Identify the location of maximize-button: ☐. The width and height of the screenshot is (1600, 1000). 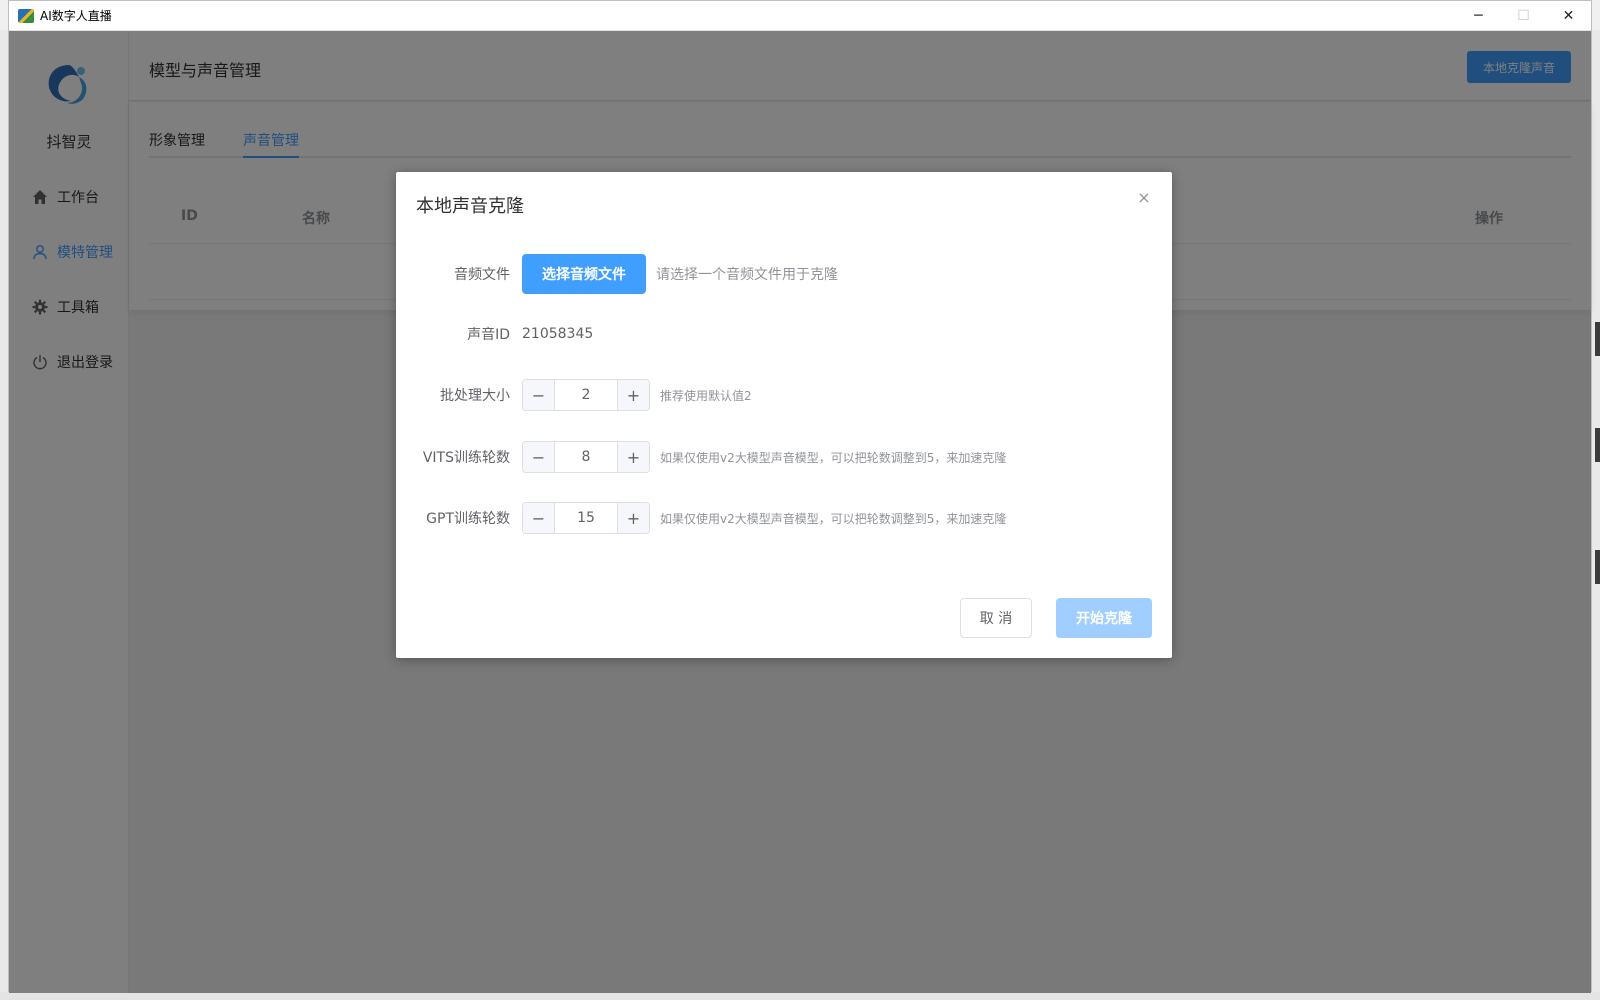
(1523, 16).